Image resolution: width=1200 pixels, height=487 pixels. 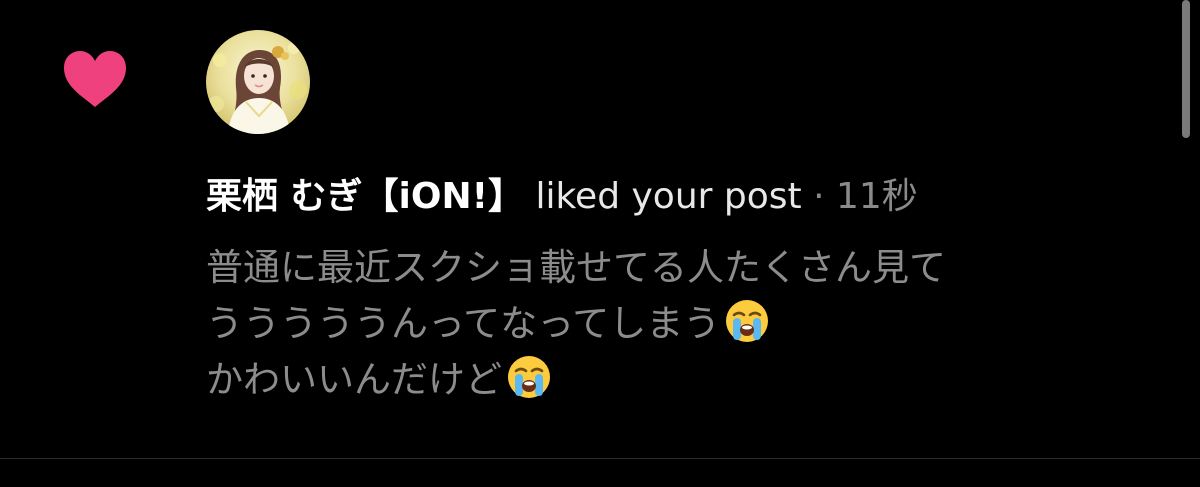 I want to click on divider, so click(x=600, y=458).